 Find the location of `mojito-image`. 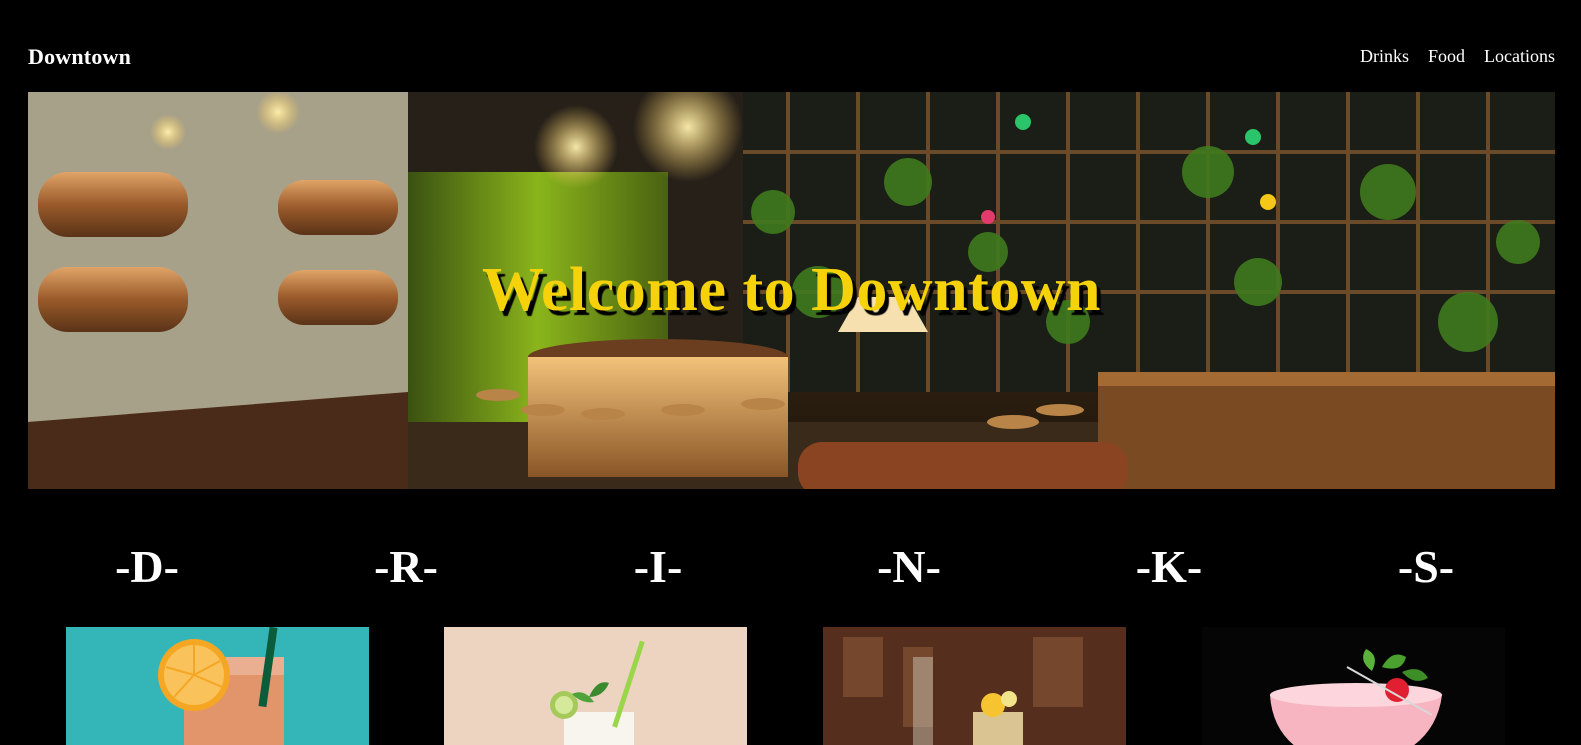

mojito-image is located at coordinates (595, 686).